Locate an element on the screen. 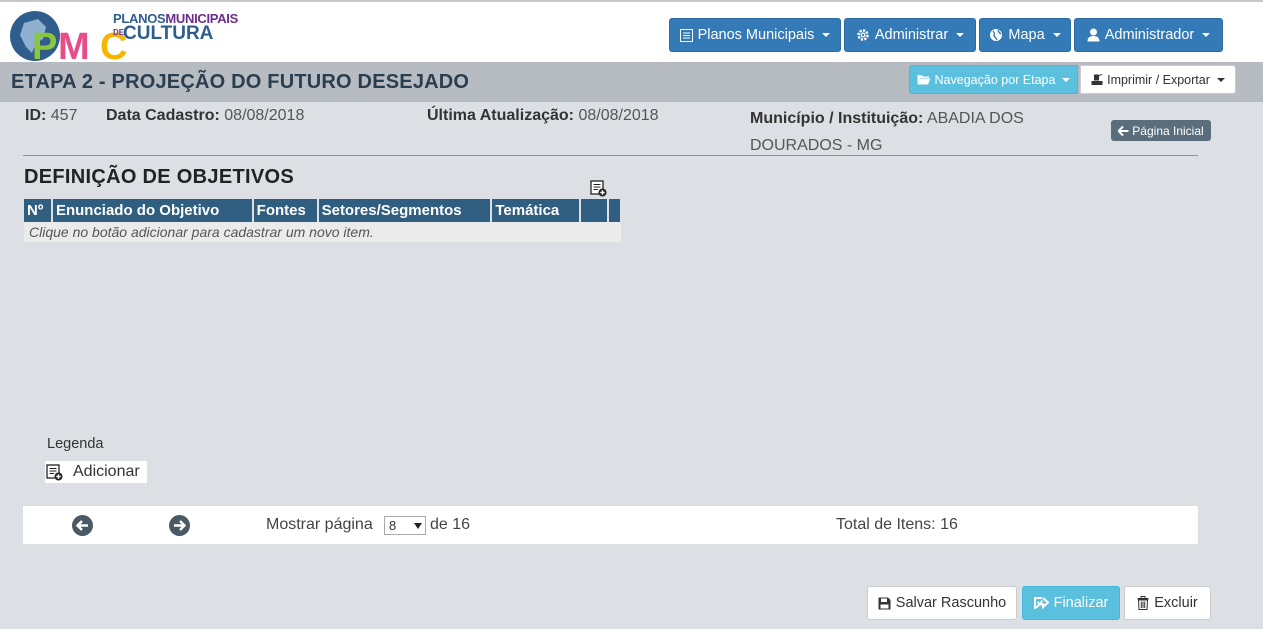  nav-administrador: Administrador is located at coordinates (1148, 35).